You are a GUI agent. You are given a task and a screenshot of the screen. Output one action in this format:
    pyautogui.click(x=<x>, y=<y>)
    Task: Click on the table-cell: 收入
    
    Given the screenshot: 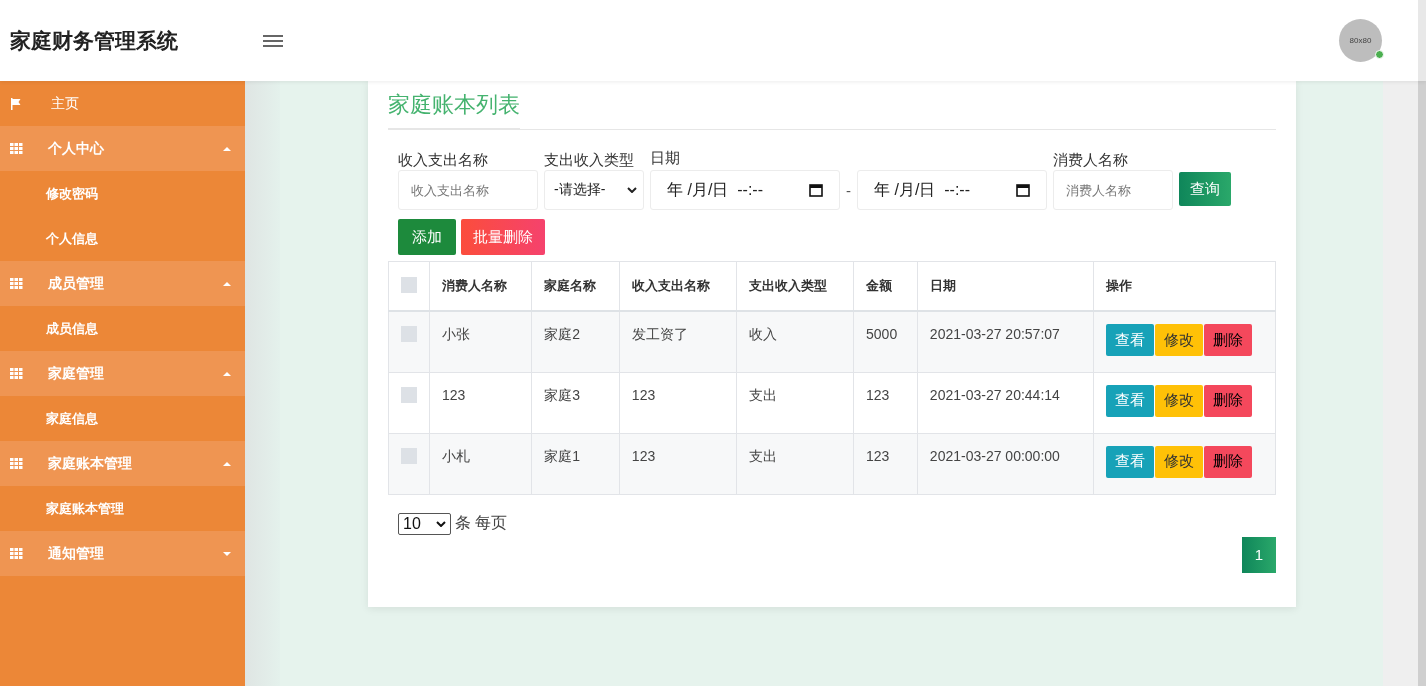 What is the action you would take?
    pyautogui.click(x=795, y=341)
    